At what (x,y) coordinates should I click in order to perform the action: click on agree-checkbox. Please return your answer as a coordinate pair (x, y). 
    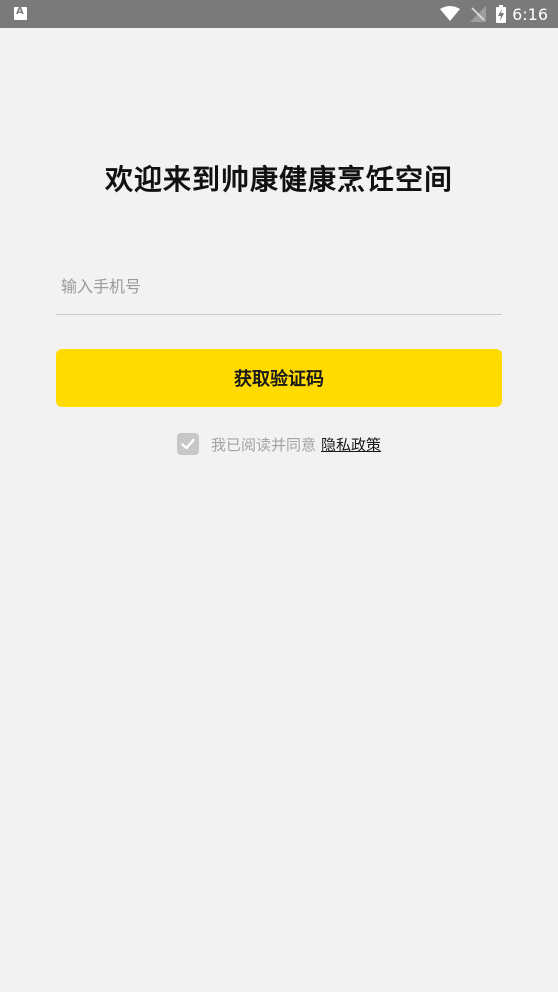
    Looking at the image, I should click on (187, 444).